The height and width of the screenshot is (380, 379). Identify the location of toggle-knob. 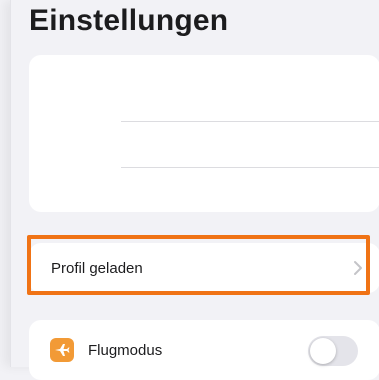
(323, 351).